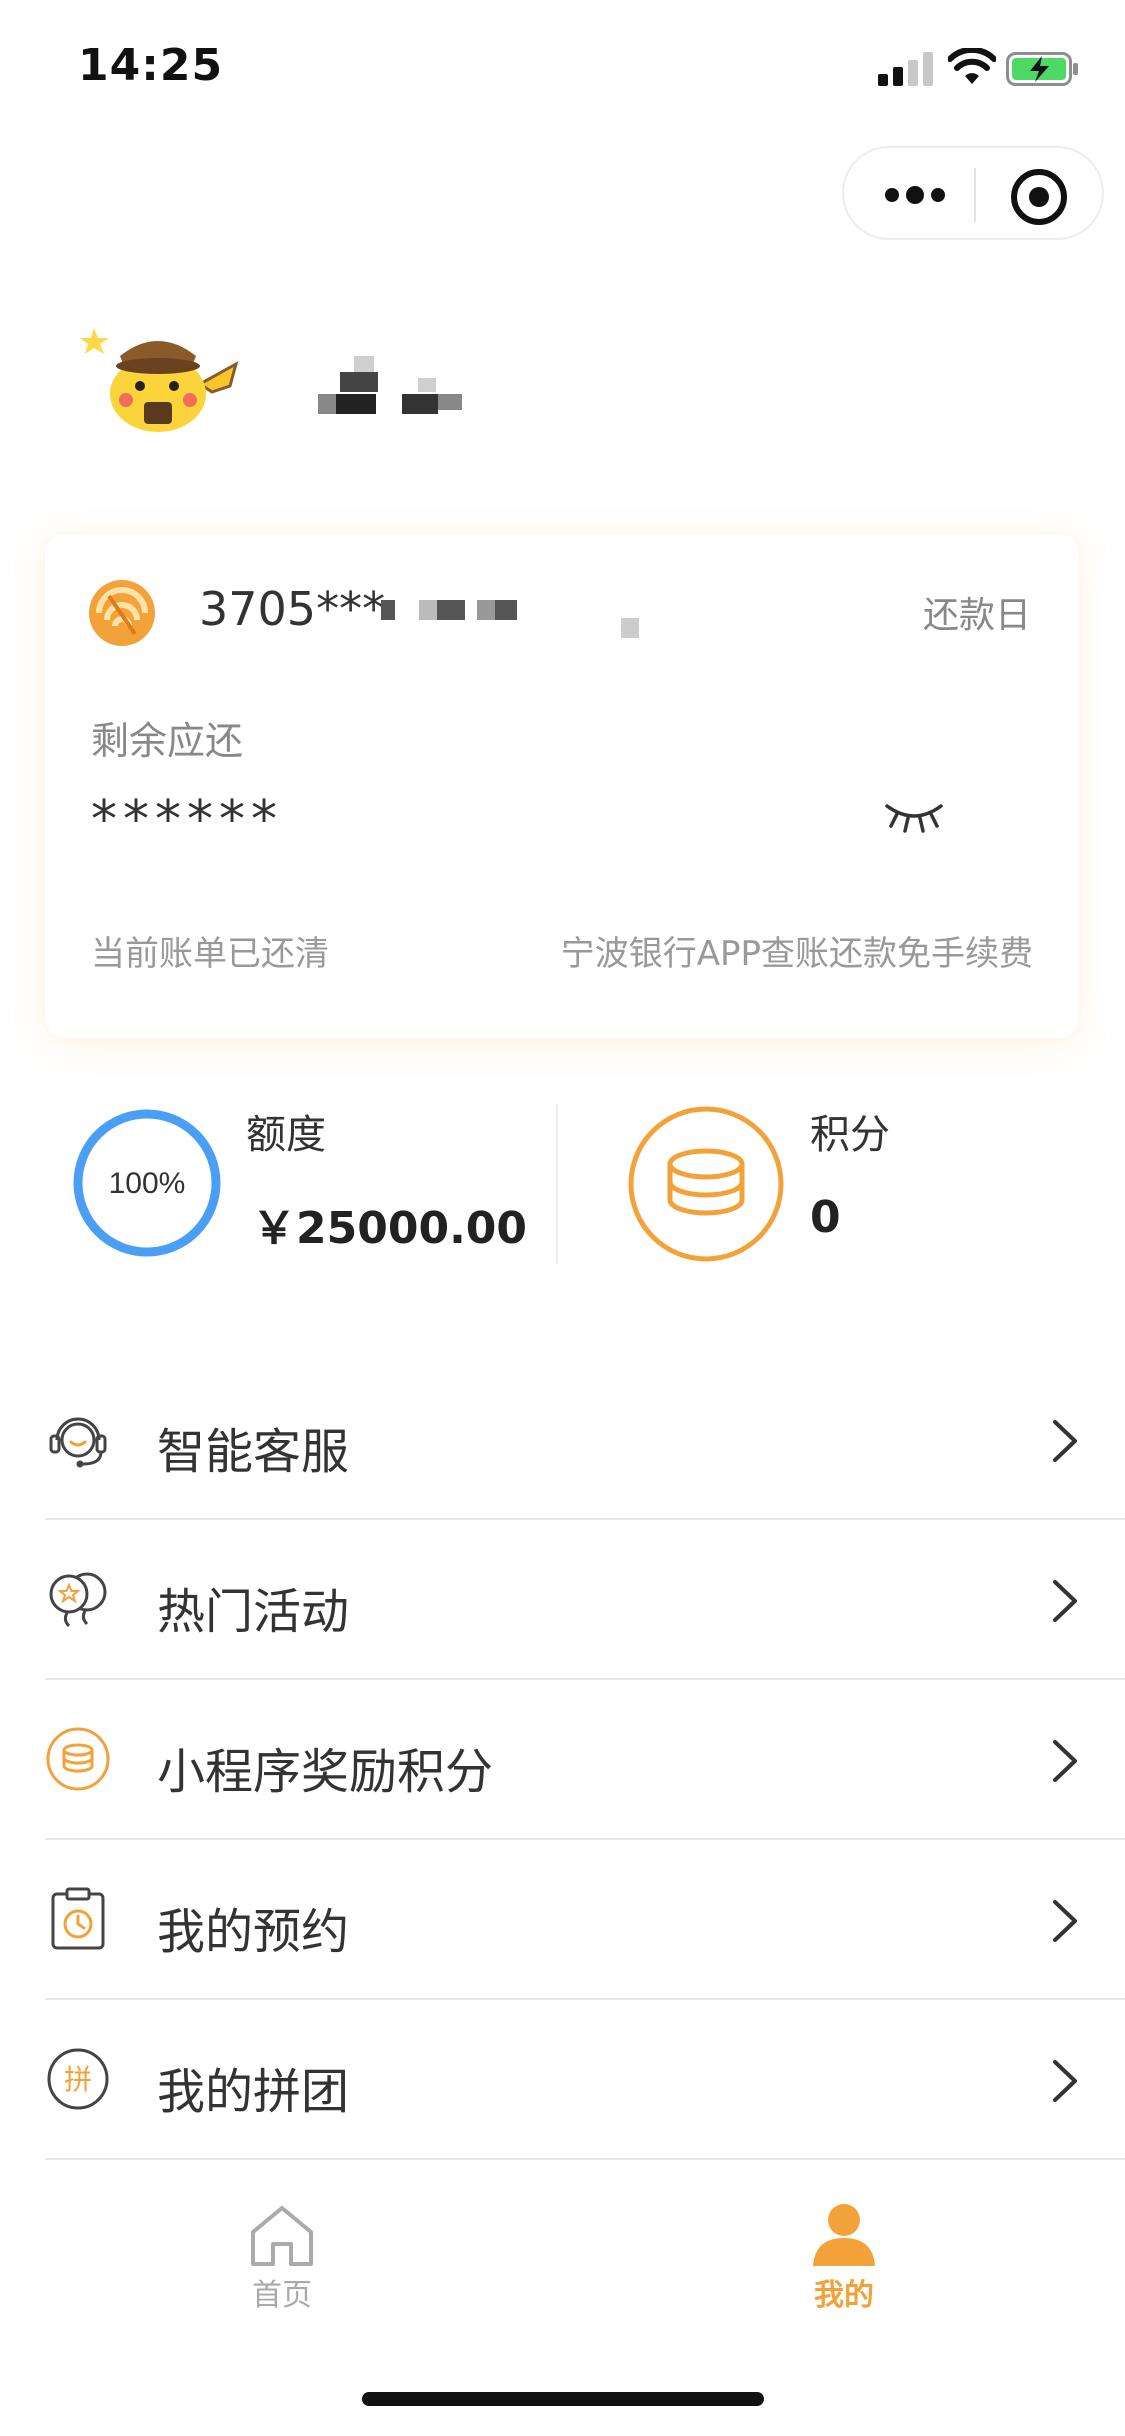 This screenshot has width=1125, height=2436. Describe the element at coordinates (325, 1772) in the screenshot. I see `menu-label: 小程序奖励积分` at that location.